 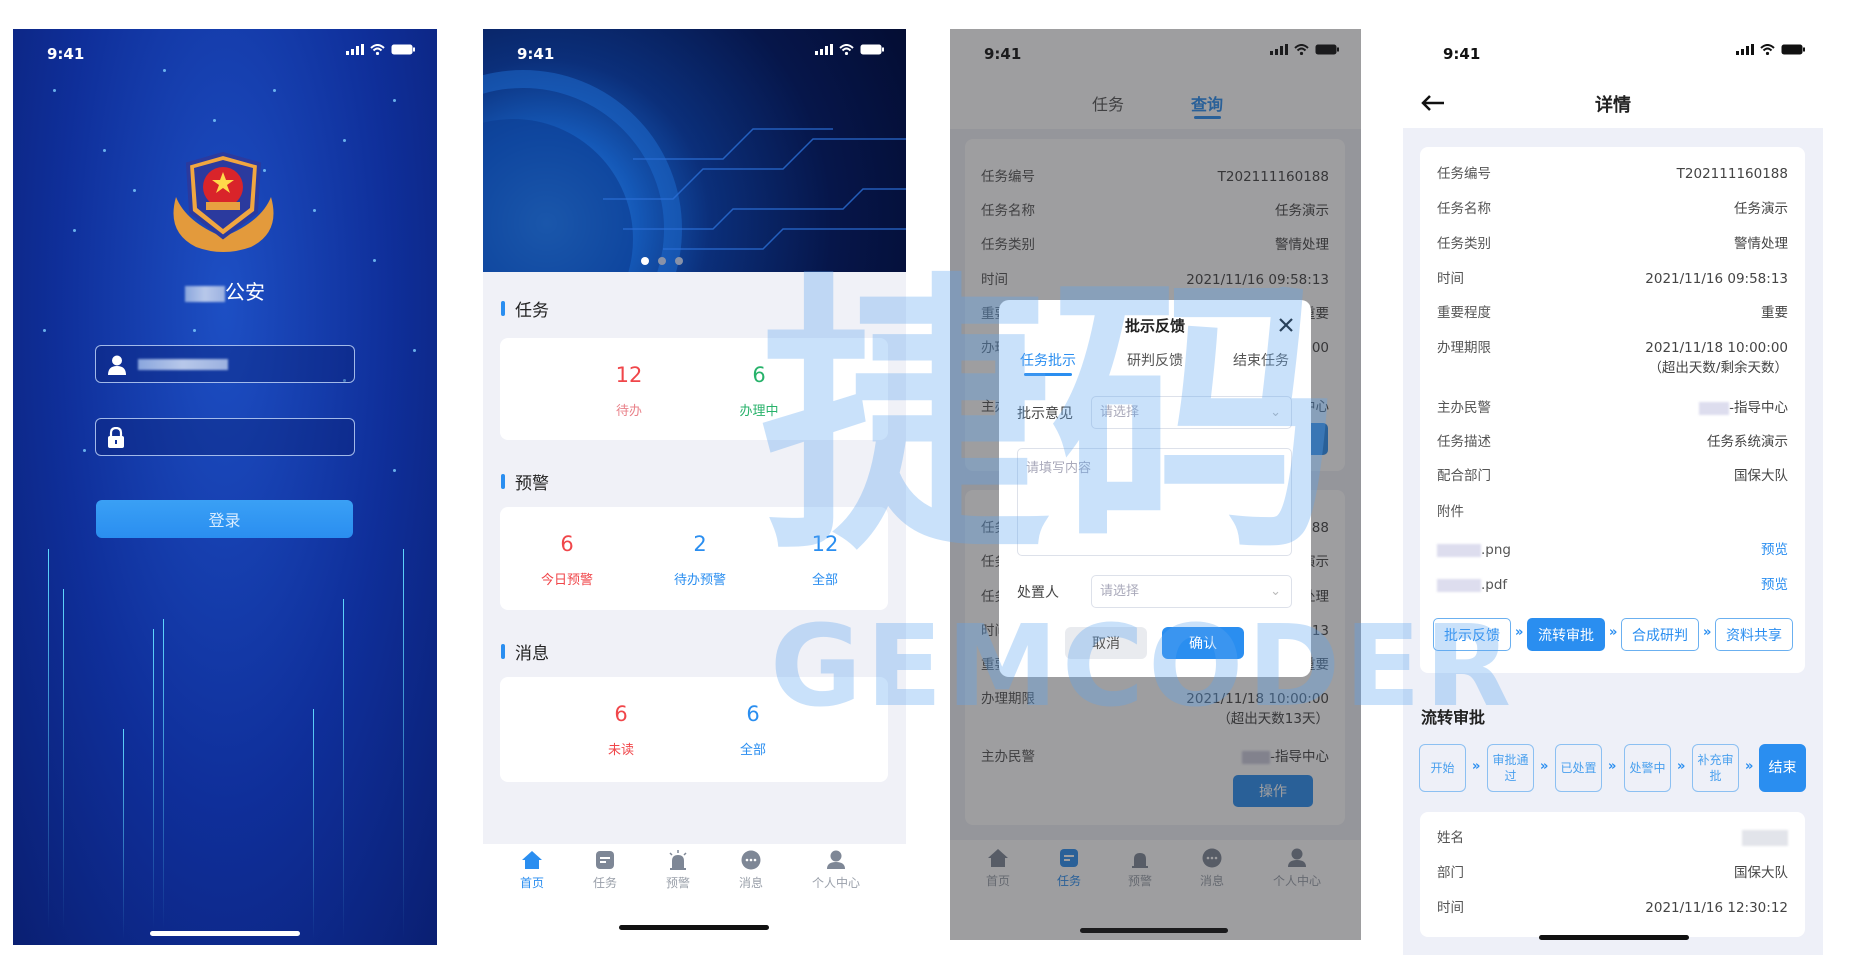 I want to click on message-icon, so click(x=751, y=860).